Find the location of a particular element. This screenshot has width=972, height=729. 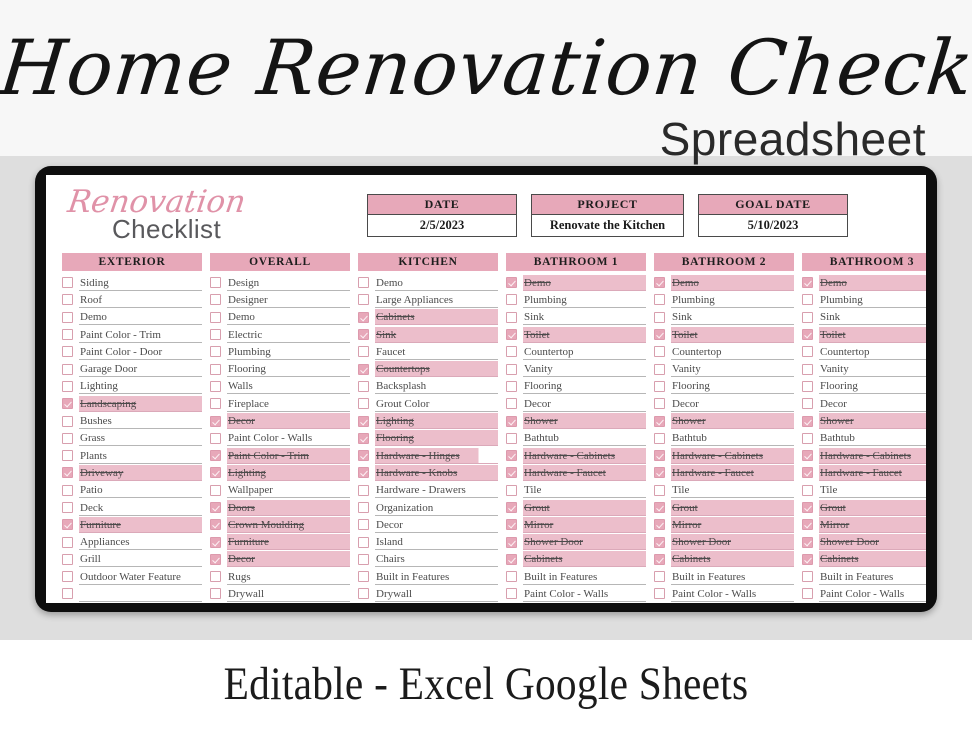

checklist-item-label: Walls is located at coordinates (288, 386).